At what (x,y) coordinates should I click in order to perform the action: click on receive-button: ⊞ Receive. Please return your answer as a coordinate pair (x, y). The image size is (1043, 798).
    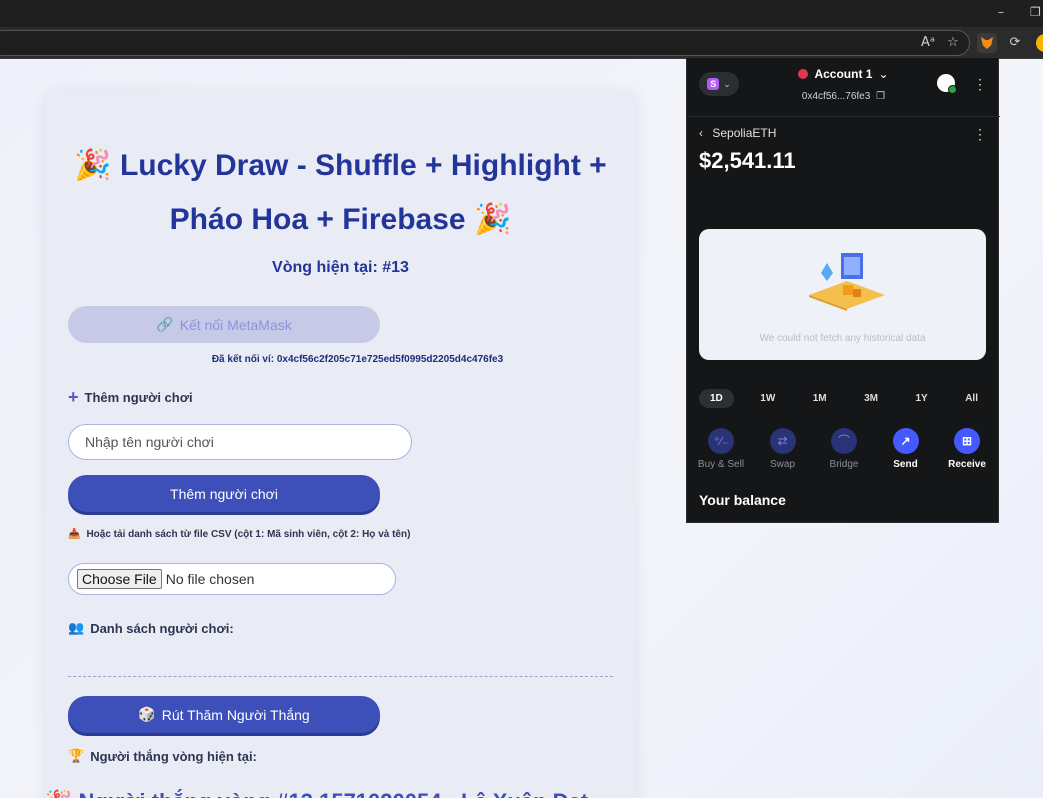
    Looking at the image, I should click on (967, 449).